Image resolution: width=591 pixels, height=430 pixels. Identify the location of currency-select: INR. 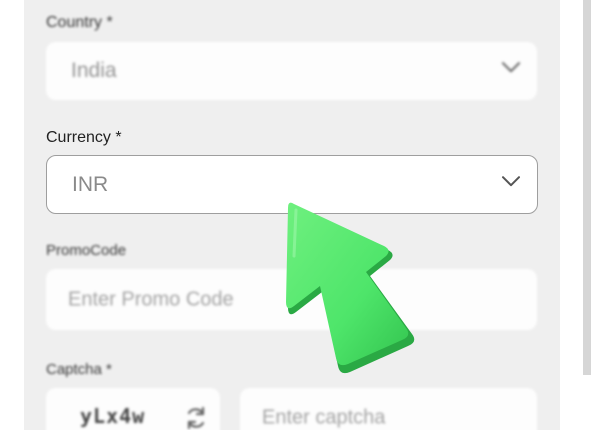
(292, 184).